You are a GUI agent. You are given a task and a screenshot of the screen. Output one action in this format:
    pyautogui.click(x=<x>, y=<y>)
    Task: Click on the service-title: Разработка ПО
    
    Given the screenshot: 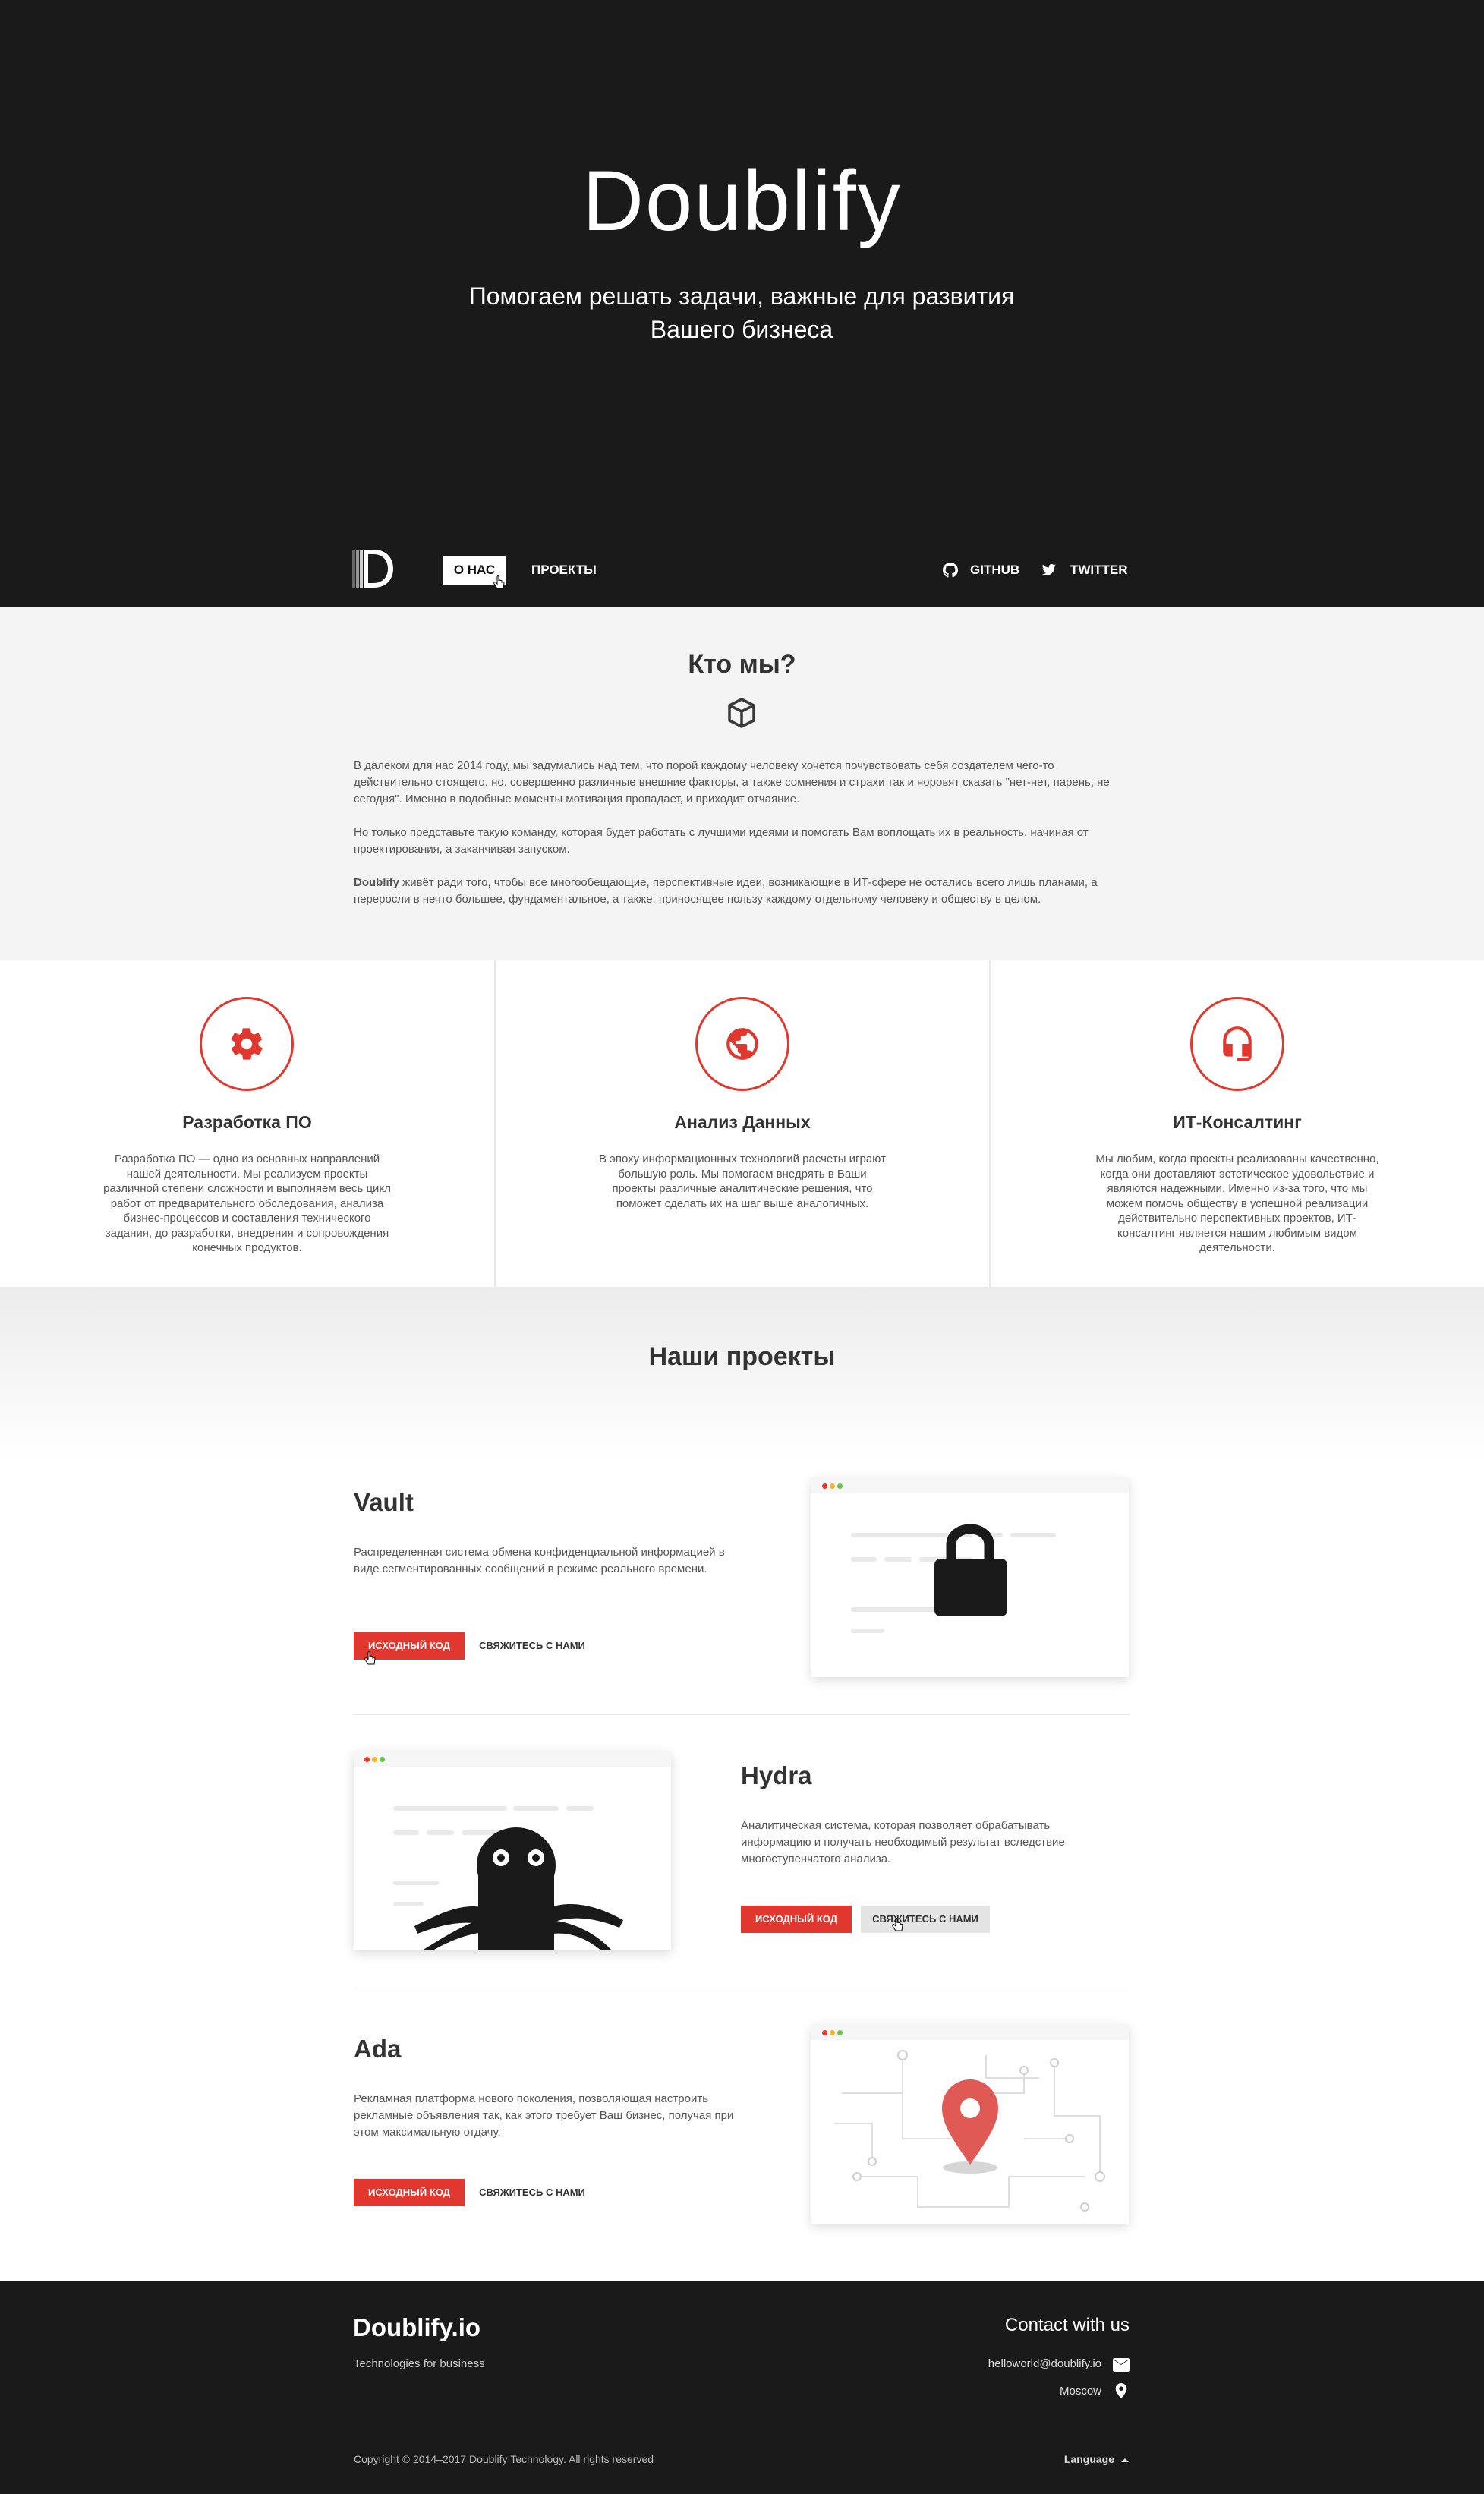 What is the action you would take?
    pyautogui.click(x=247, y=1122)
    